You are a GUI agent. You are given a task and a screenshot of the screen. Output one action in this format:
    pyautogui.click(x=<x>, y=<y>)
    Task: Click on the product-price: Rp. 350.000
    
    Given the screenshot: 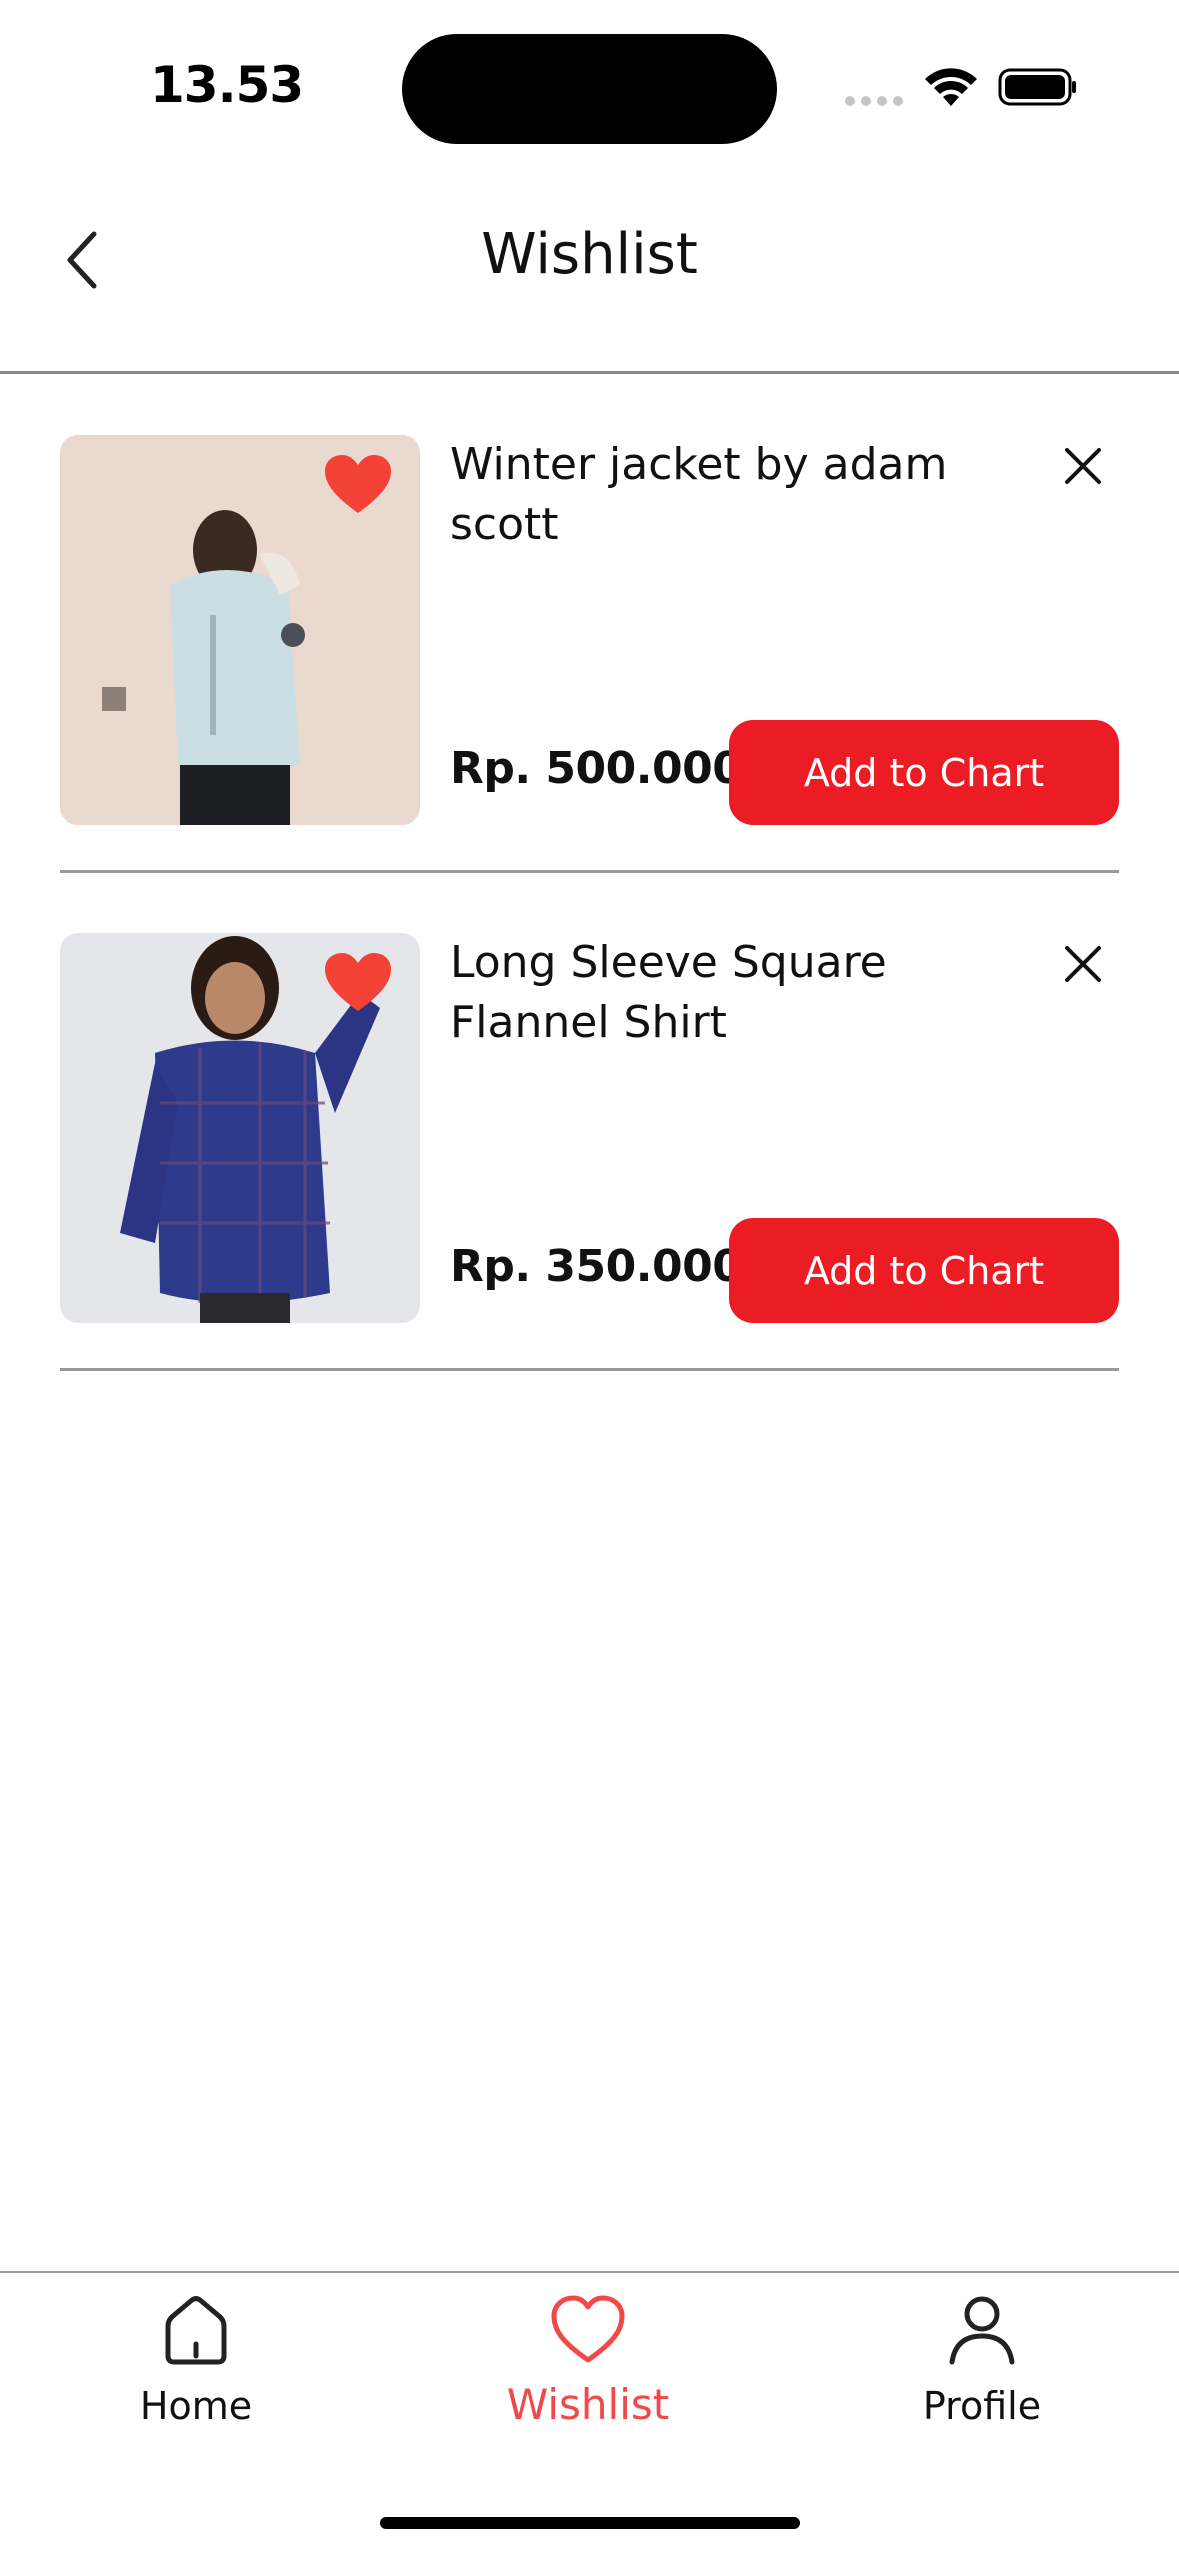 What is the action you would take?
    pyautogui.click(x=596, y=1266)
    